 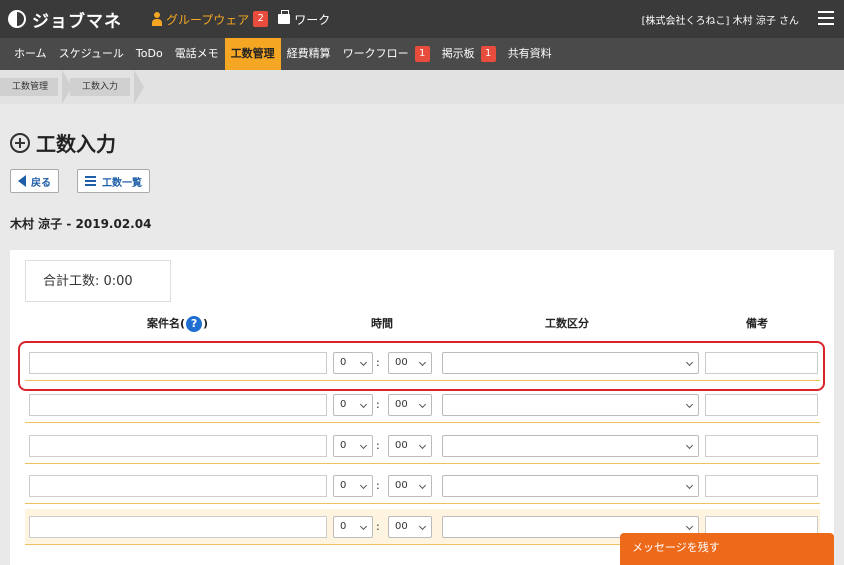 What do you see at coordinates (458, 53) in the screenshot?
I see `nav-bulletin-label: 掲示板` at bounding box center [458, 53].